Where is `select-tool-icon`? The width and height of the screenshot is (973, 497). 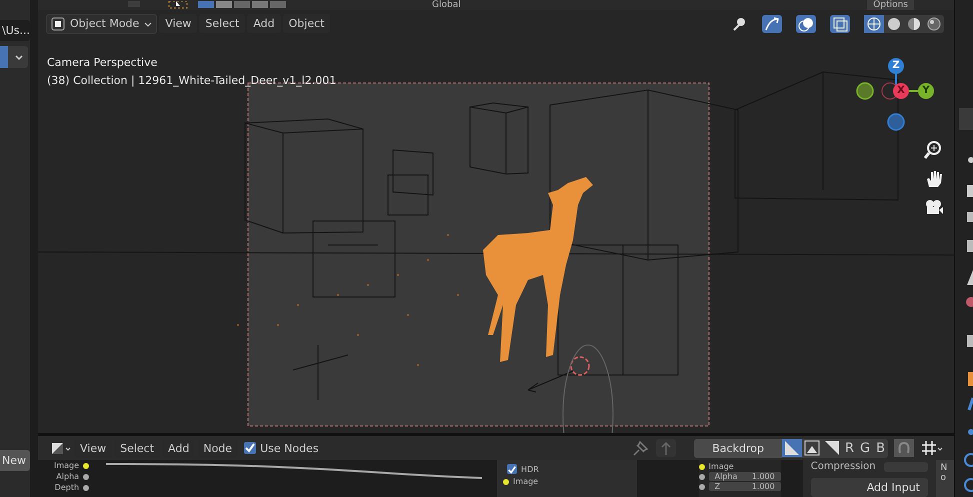 select-tool-icon is located at coordinates (178, 4).